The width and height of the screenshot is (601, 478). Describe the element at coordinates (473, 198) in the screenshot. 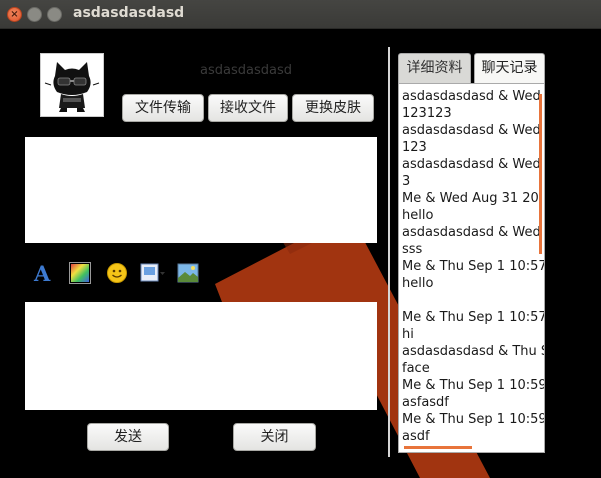

I see `history-line: Me & Wed Aug 31 20:` at that location.